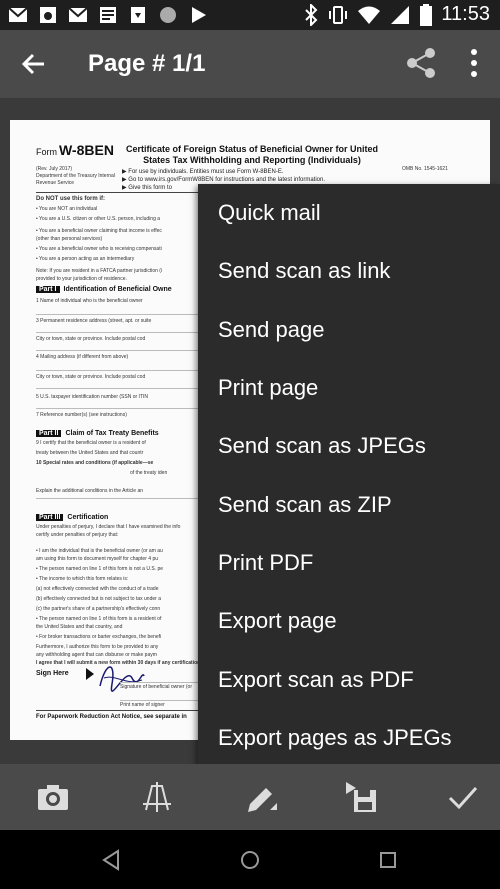  I want to click on sign-here-label: Sign Here, so click(52, 673).